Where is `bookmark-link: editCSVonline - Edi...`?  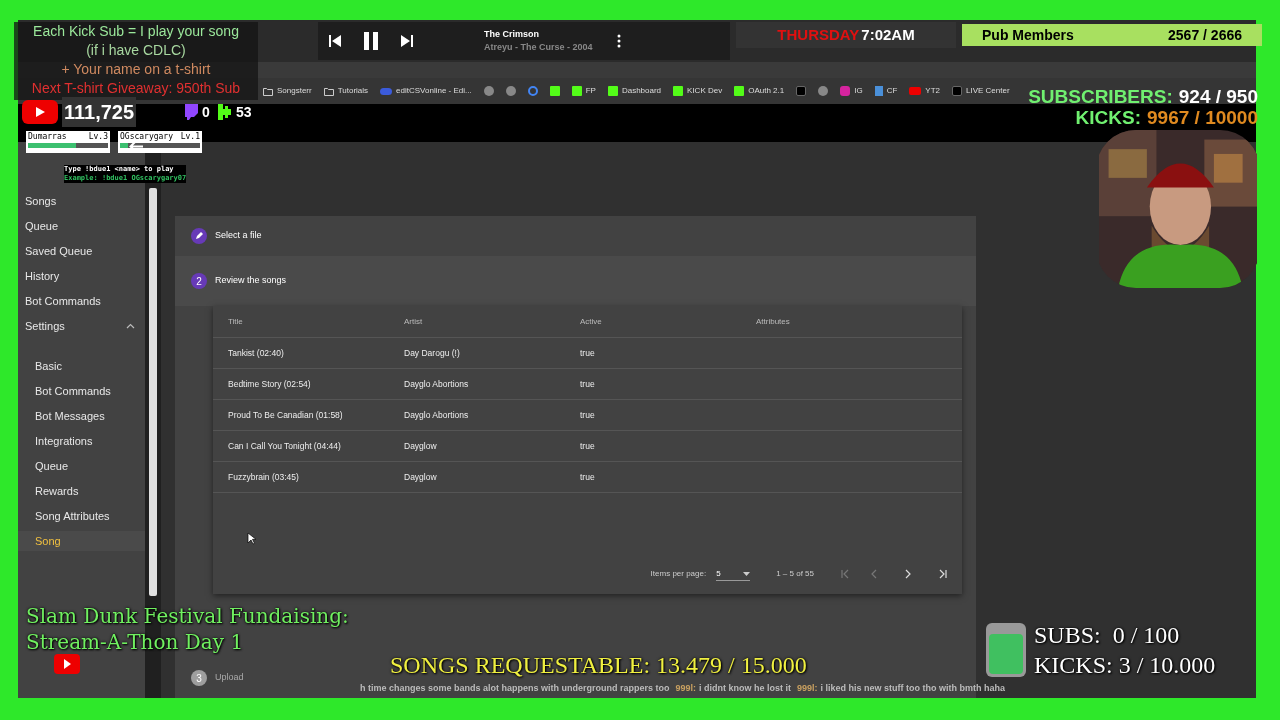
bookmark-link: editCSVonline - Edi... is located at coordinates (434, 91).